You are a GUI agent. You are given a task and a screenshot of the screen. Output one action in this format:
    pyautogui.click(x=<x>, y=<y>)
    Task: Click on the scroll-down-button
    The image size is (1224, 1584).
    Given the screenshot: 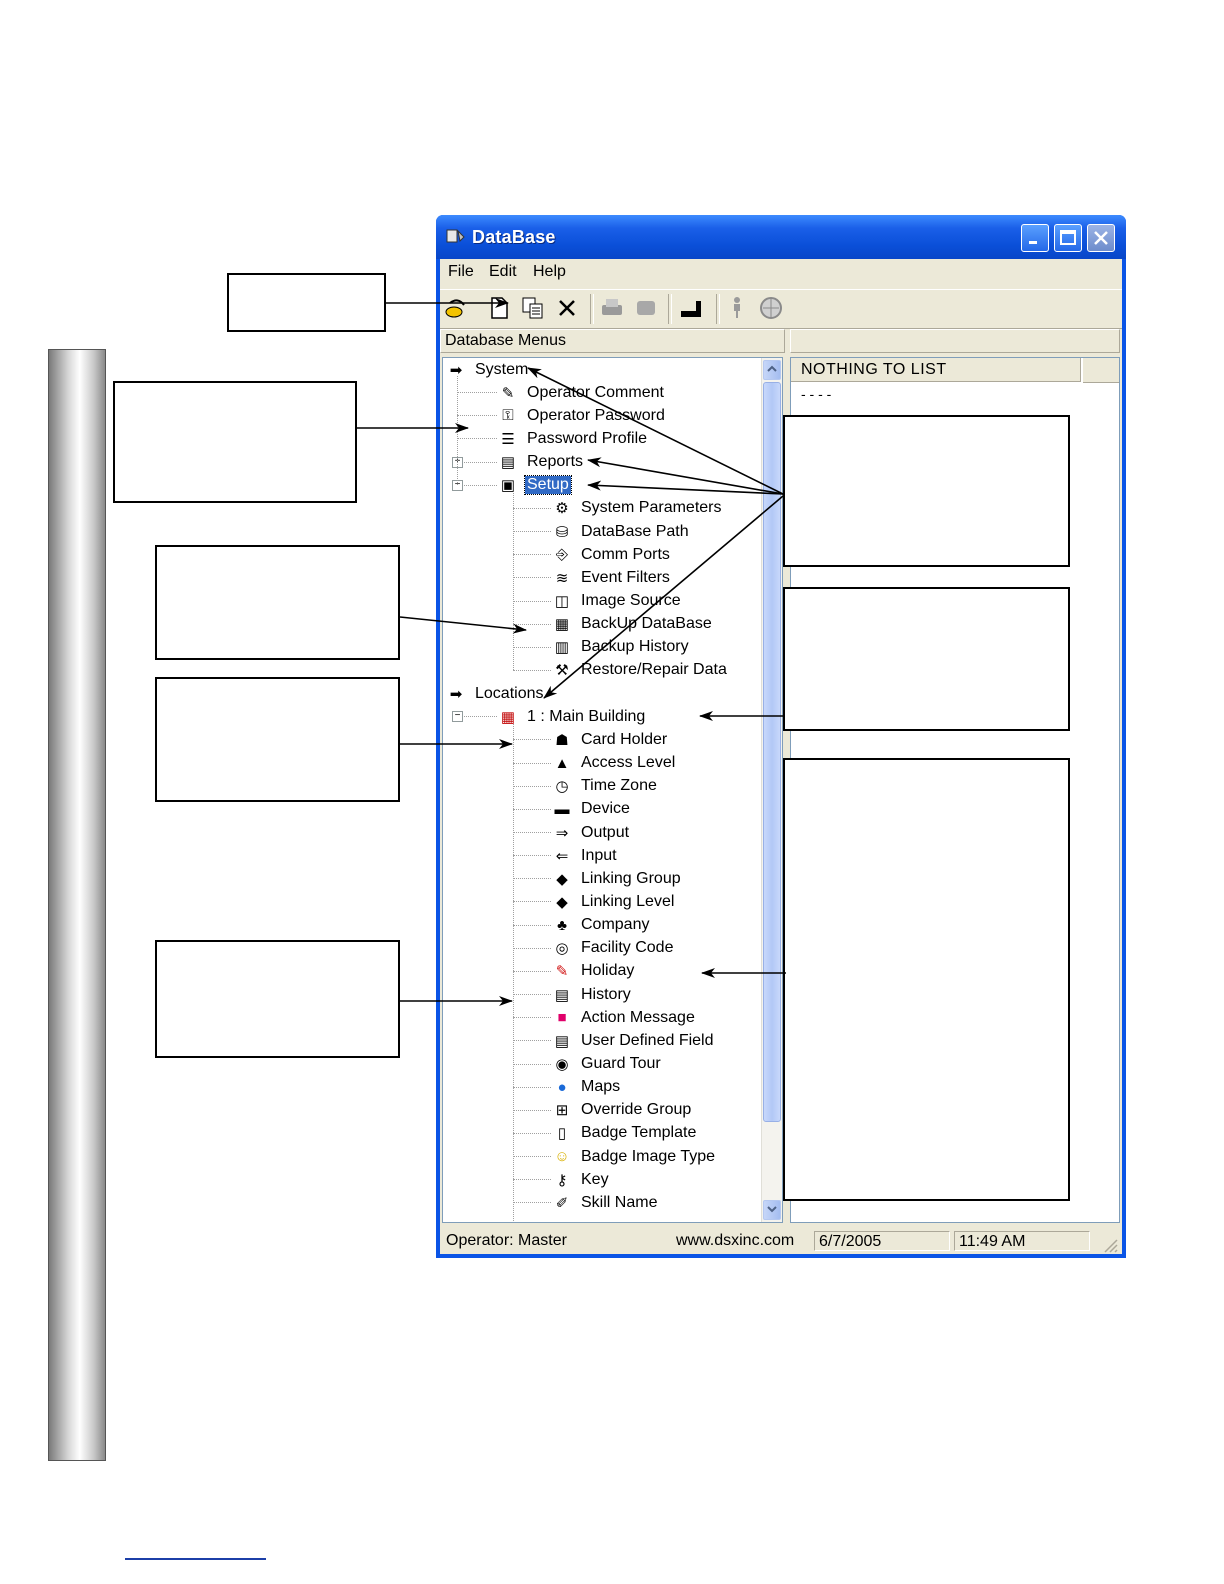 What is the action you would take?
    pyautogui.click(x=772, y=1210)
    